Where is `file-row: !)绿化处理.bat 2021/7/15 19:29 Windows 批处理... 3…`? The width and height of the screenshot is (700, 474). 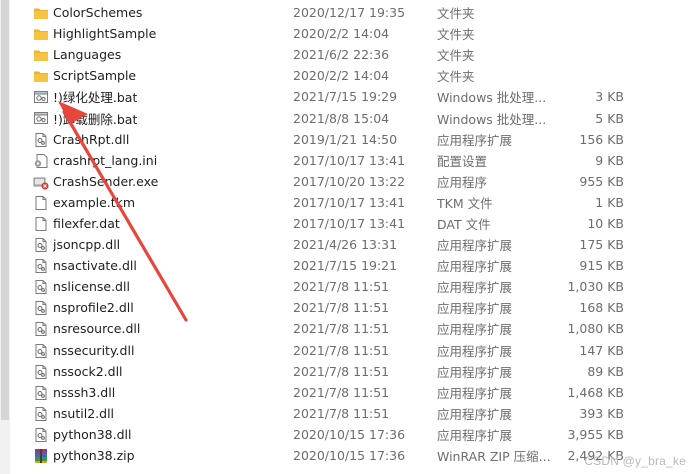 file-row: !)绿化处理.bat 2021/7/15 19:29 Windows 批处理... 3… is located at coordinates (355, 96).